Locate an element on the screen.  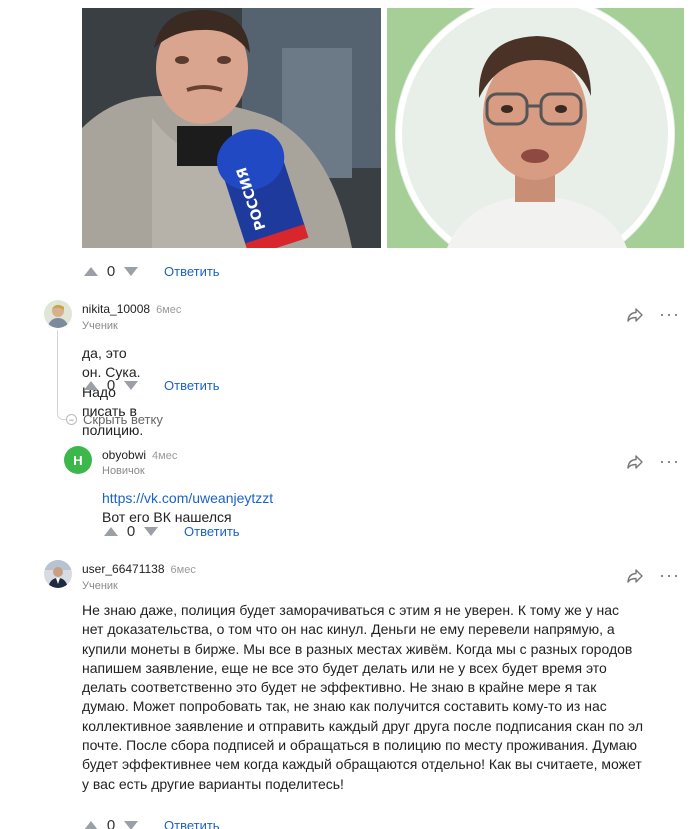
username: user_66471138 6мес is located at coordinates (139, 569).